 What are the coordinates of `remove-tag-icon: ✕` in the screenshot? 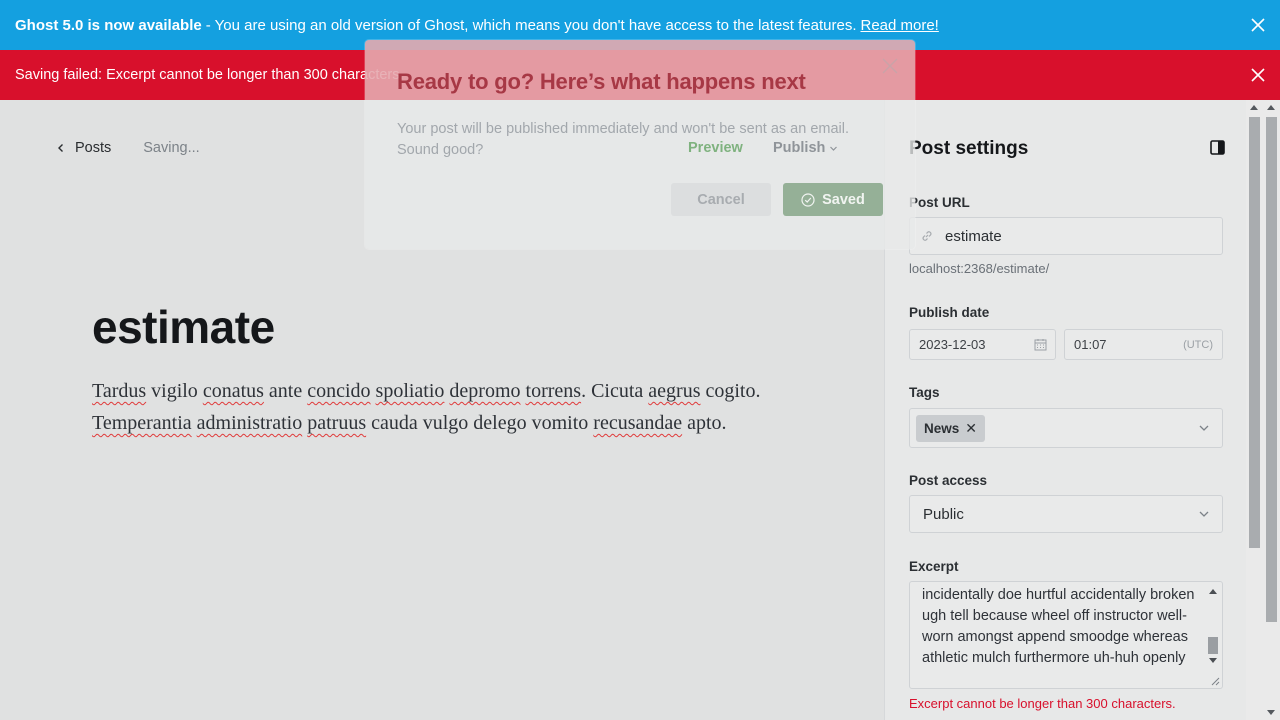 It's located at (971, 428).